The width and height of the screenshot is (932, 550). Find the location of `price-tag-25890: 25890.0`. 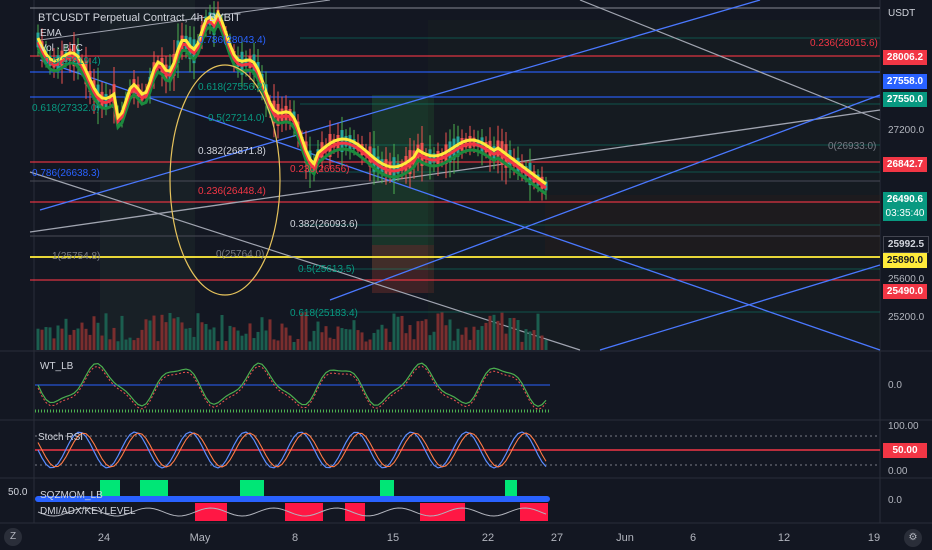

price-tag-25890: 25890.0 is located at coordinates (905, 260).